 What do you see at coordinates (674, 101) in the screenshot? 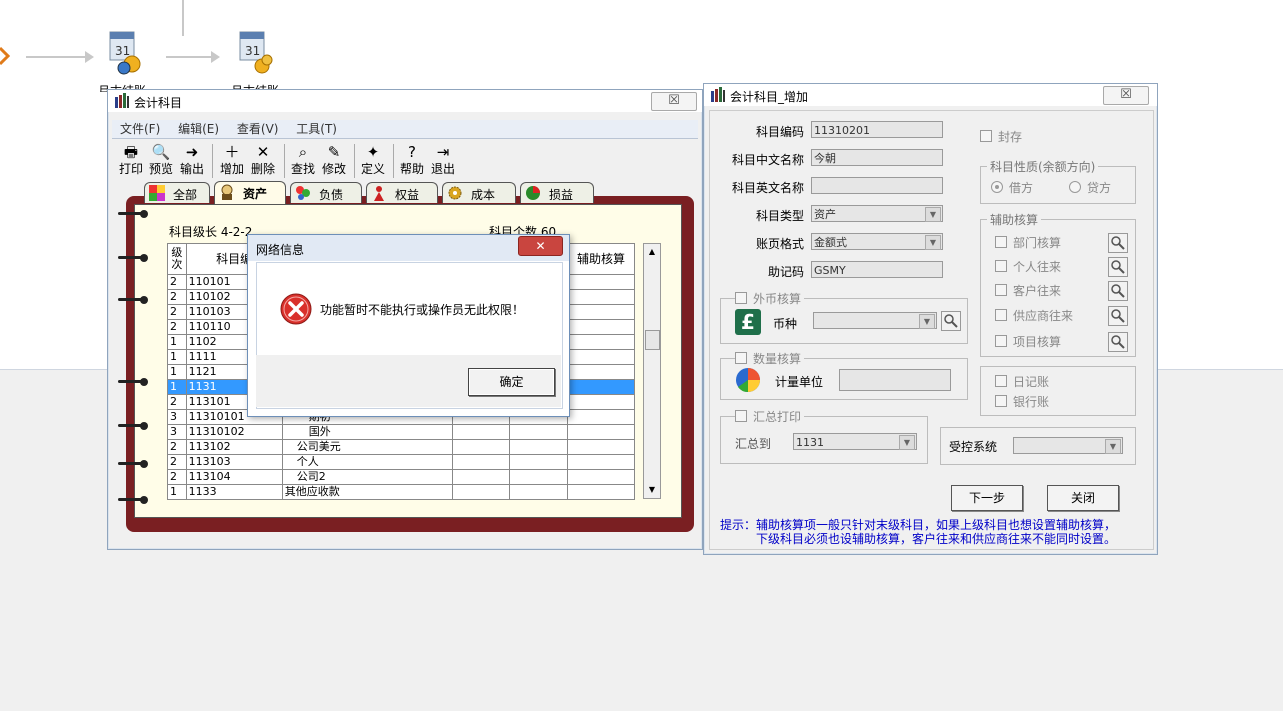
I see `accounts-window-close-button: ☒` at bounding box center [674, 101].